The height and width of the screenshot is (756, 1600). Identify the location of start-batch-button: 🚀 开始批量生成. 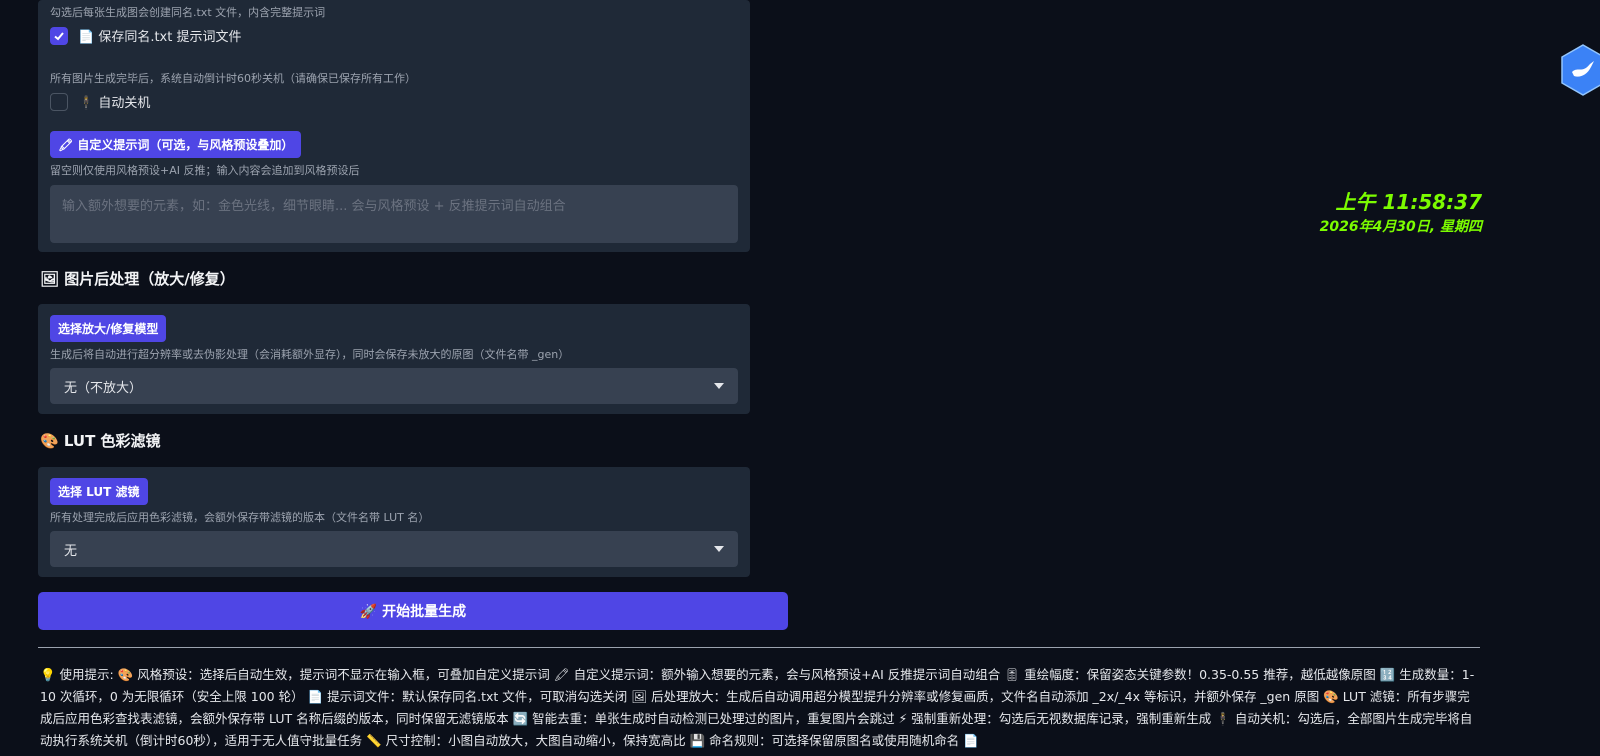
(413, 611).